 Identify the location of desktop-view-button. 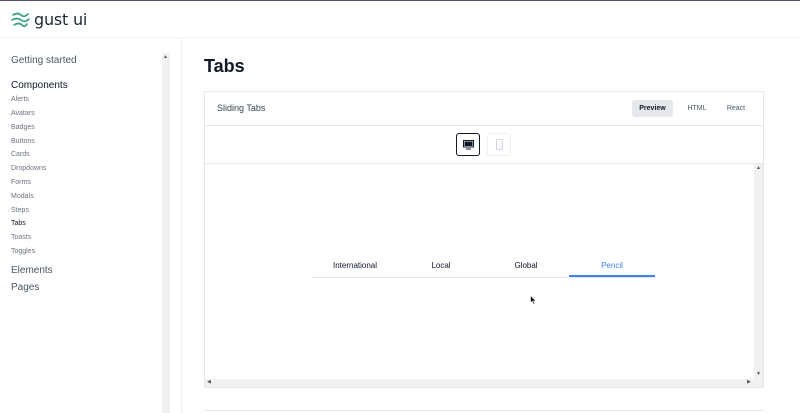
(468, 144).